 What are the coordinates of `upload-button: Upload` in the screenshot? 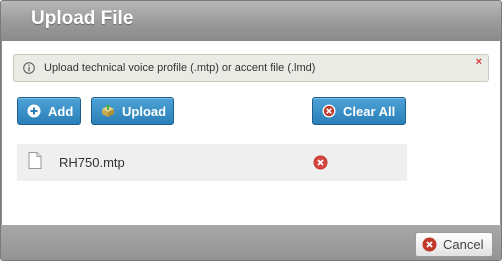 It's located at (132, 111).